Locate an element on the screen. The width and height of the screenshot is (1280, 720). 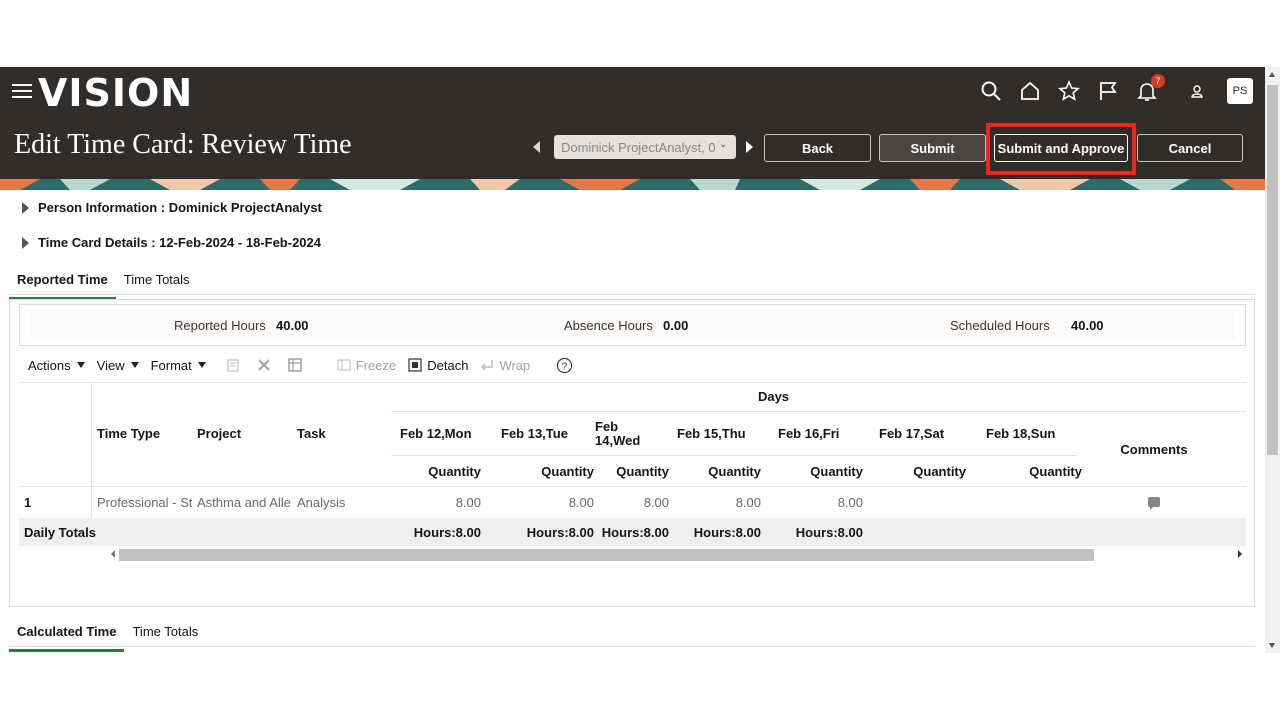
column-header-day: Feb 18,Sun is located at coordinates (1036, 433).